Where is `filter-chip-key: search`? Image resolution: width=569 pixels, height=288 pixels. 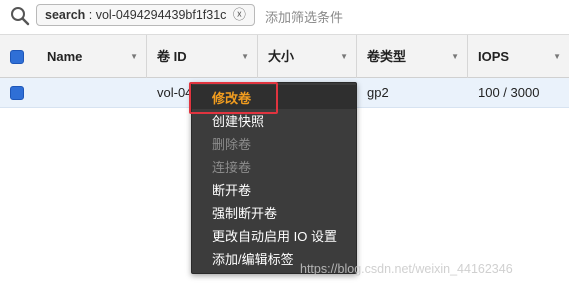 filter-chip-key: search is located at coordinates (65, 15).